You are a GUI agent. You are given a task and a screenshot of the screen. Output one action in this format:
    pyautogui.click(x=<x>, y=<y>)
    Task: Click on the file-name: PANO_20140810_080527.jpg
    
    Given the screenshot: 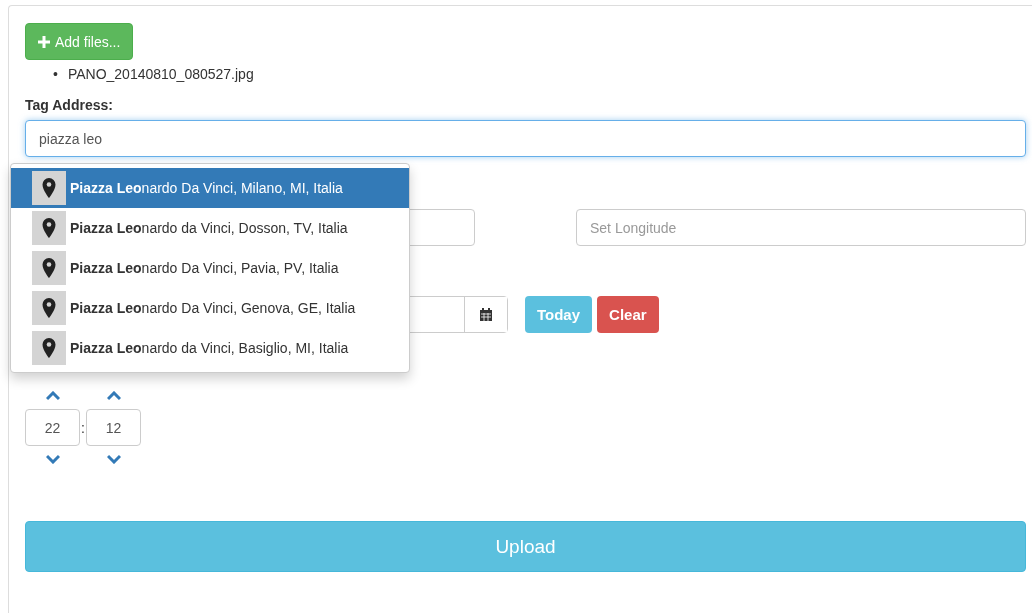 What is the action you would take?
    pyautogui.click(x=160, y=74)
    